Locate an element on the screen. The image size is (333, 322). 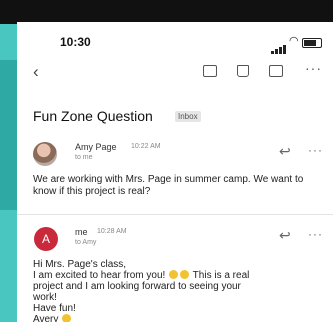
body-line: Have fun! is located at coordinates (54, 308).